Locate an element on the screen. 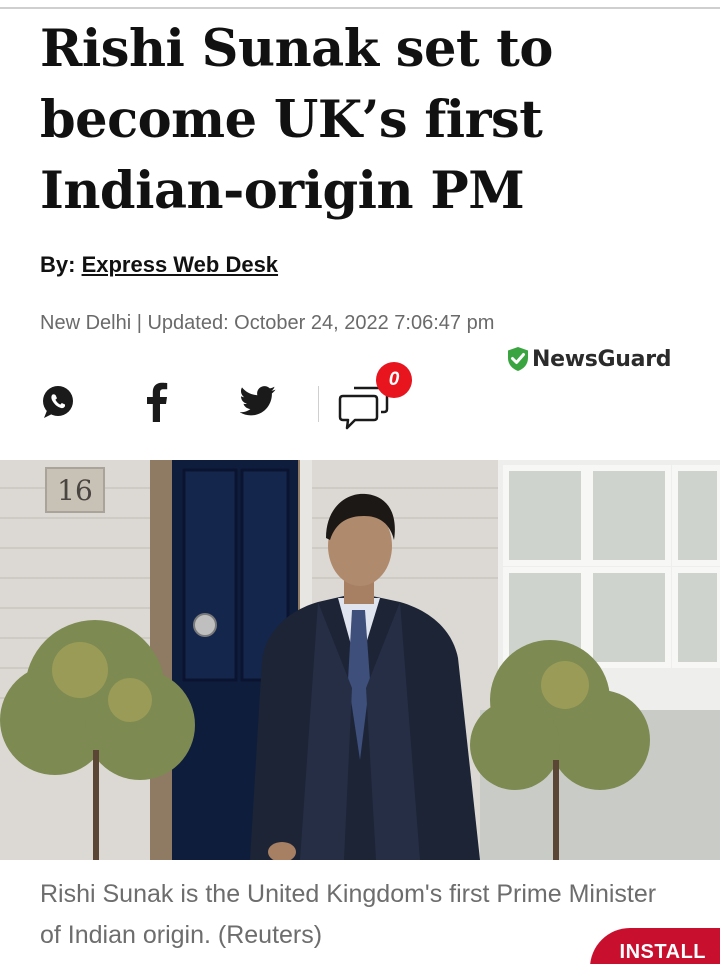 The width and height of the screenshot is (720, 964). newsguard-label: NewsGuard is located at coordinates (602, 359).